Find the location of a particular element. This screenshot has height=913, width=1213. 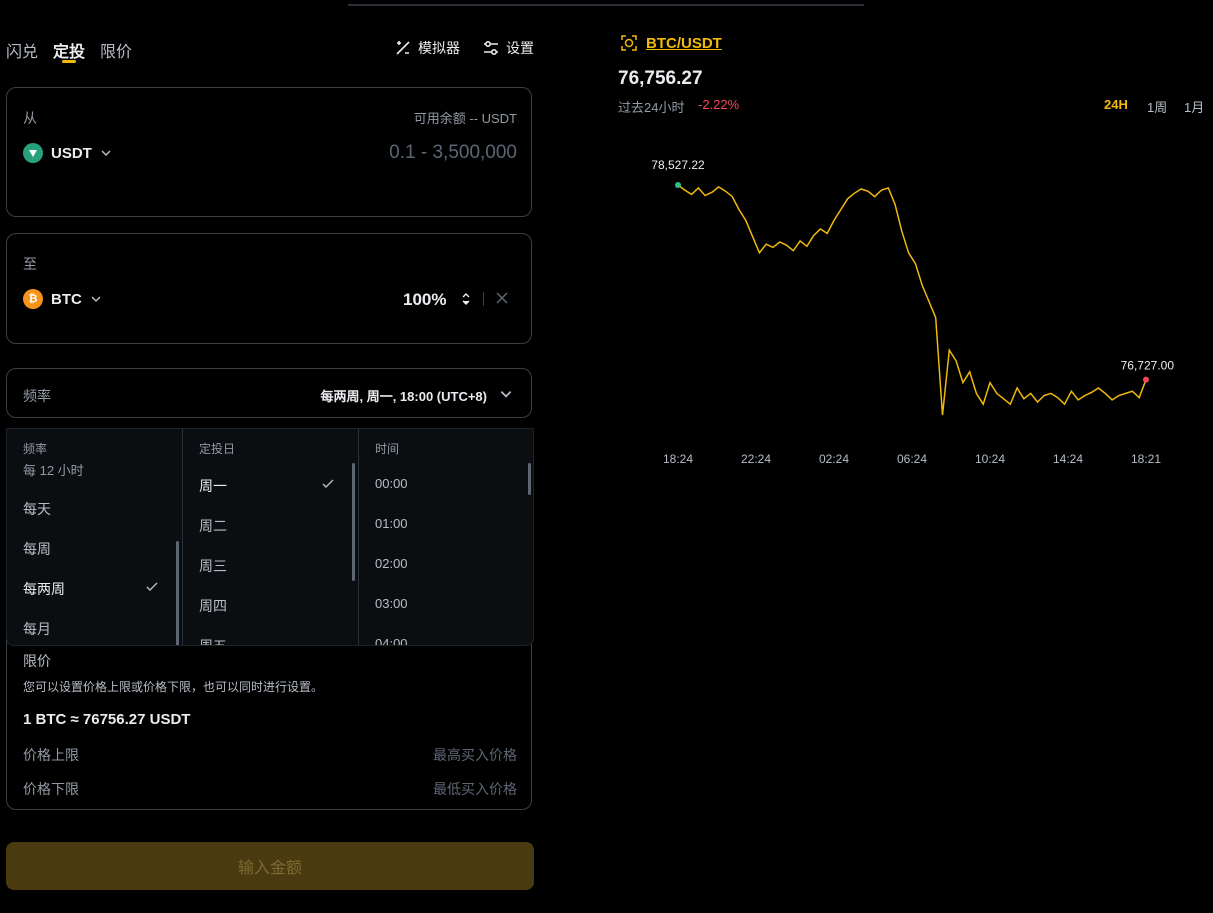

freq-option: 每 12 小时 is located at coordinates (53, 469).